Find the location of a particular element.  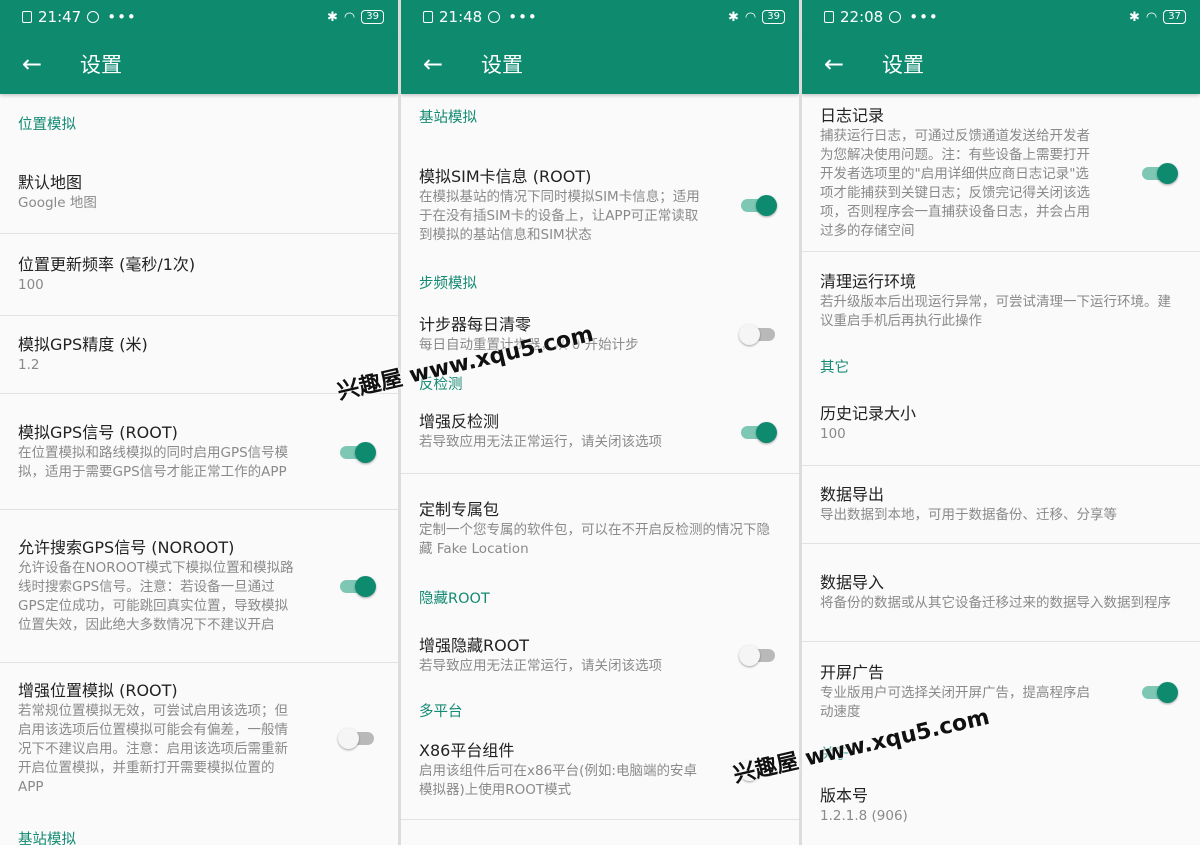

settings-item: 位置更新频率 (毫秒/1次) 100 is located at coordinates (199, 275).